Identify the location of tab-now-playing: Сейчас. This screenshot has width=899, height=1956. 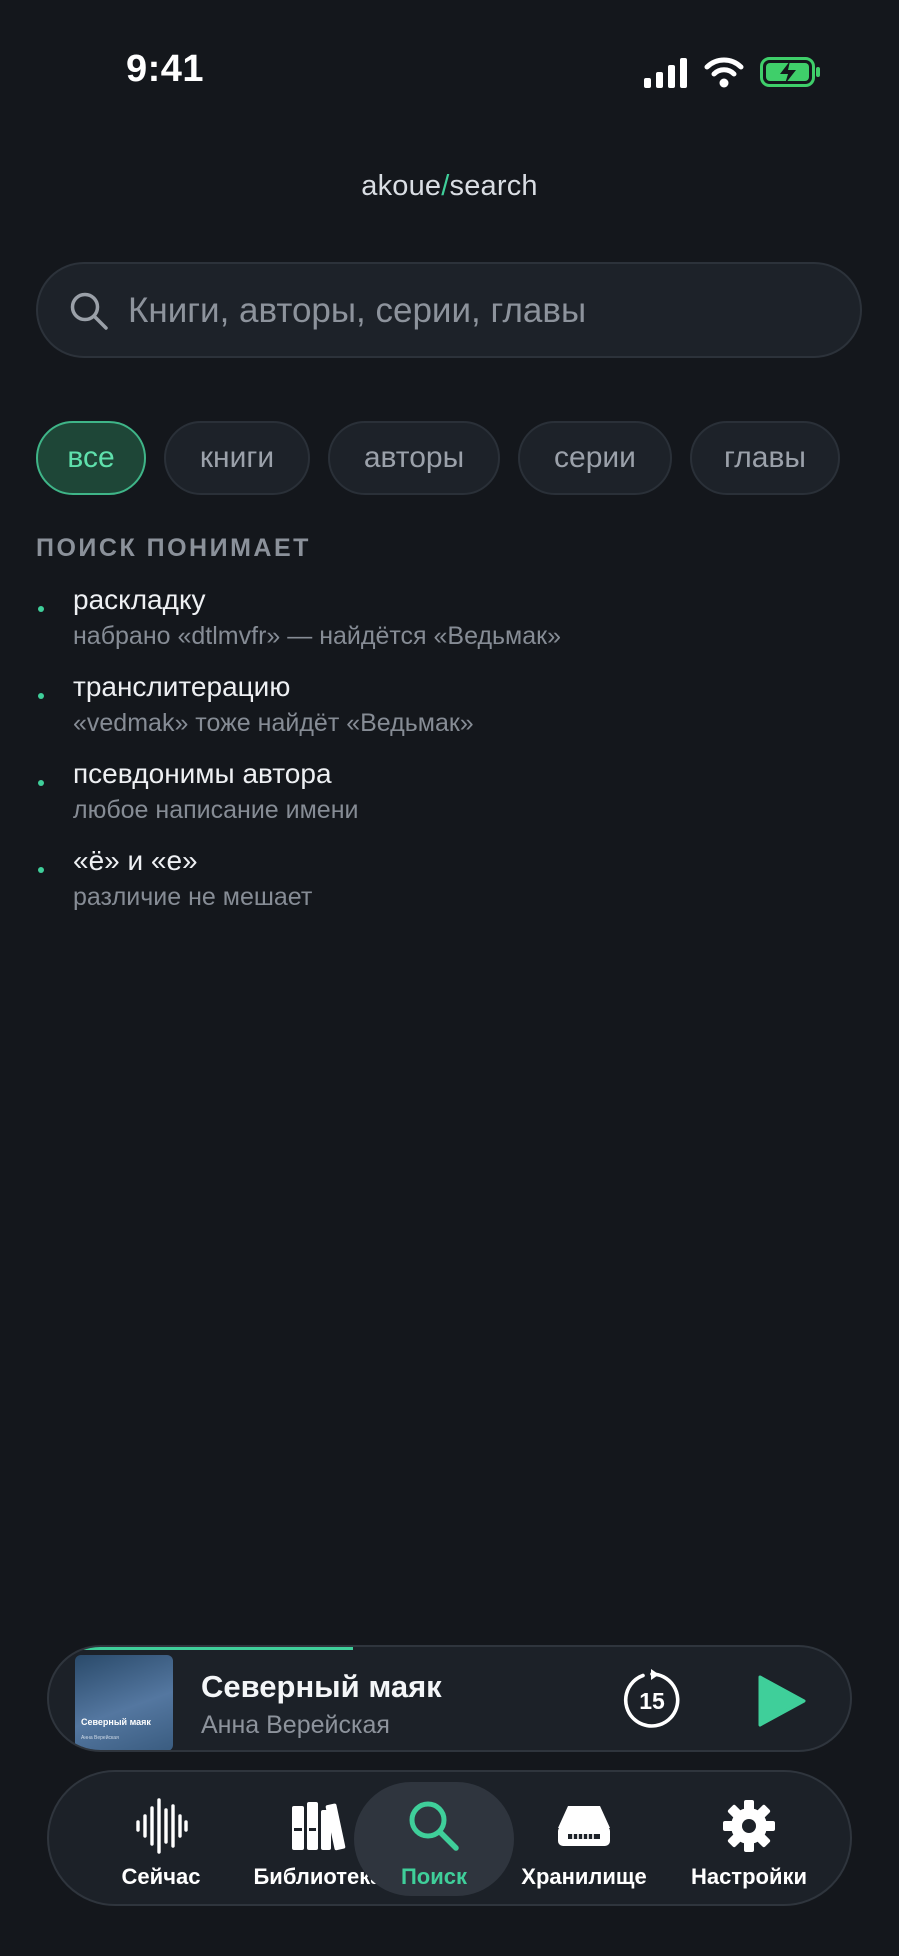
(161, 1839).